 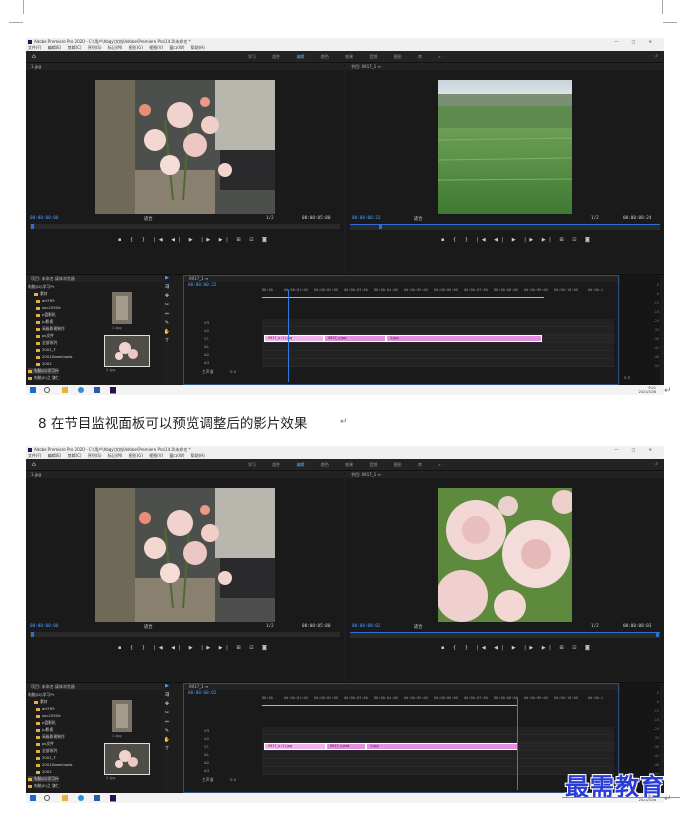 I want to click on menu-view: 视图(V), so click(x=156, y=47).